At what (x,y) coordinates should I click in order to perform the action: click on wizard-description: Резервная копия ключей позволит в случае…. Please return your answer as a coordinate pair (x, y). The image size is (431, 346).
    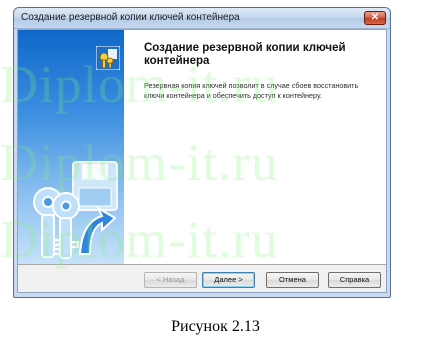
    Looking at the image, I should click on (251, 90).